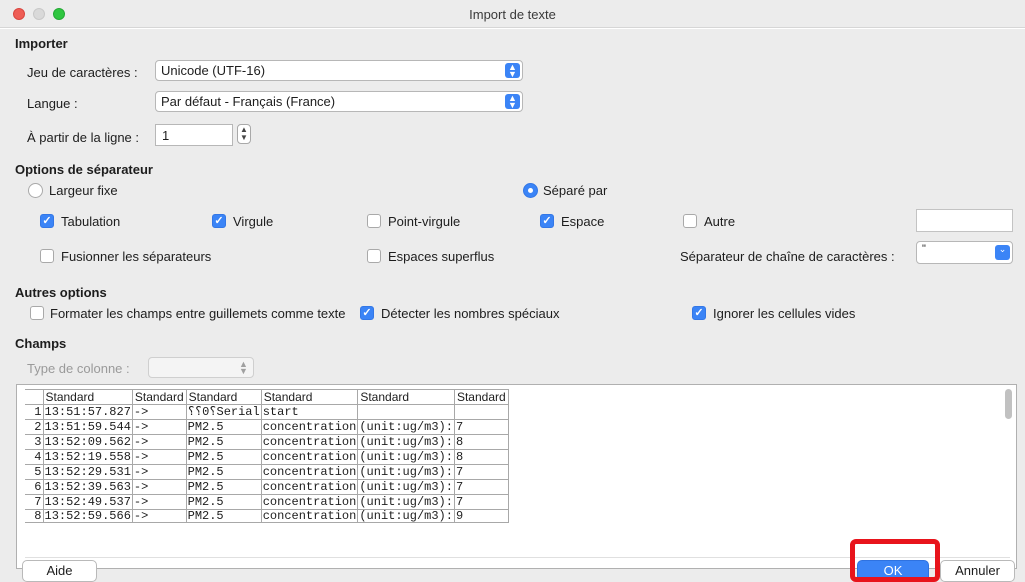  I want to click on table-cell: start, so click(309, 412).